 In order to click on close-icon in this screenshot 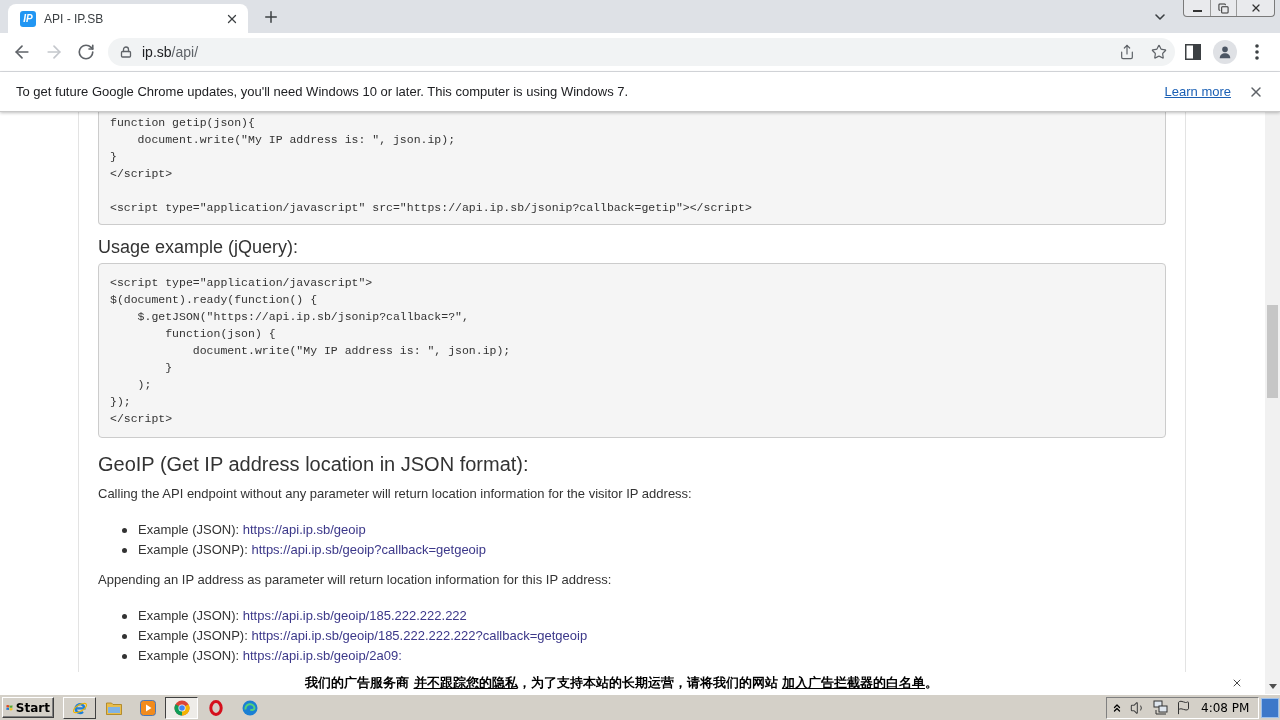, I will do `click(1237, 683)`.